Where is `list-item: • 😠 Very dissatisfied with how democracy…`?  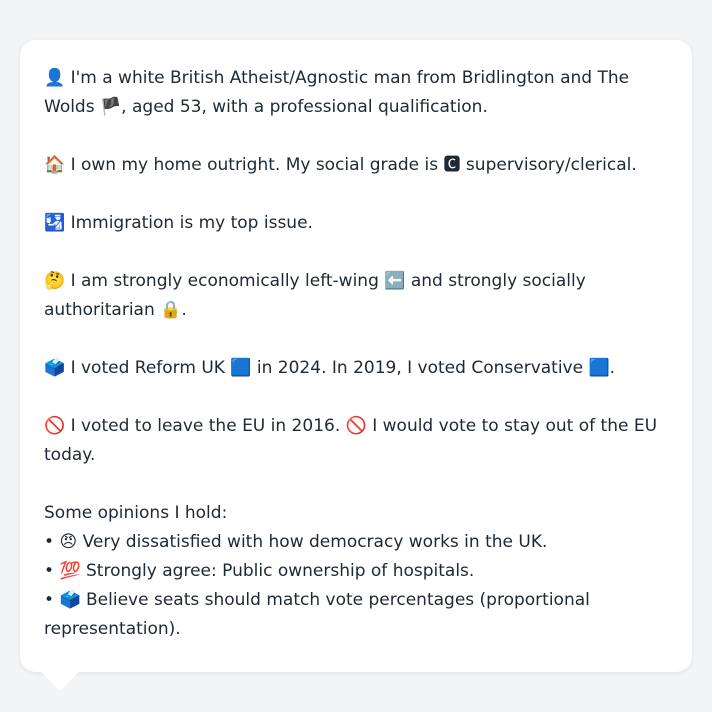 list-item: • 😠 Very dissatisfied with how democracy… is located at coordinates (356, 542).